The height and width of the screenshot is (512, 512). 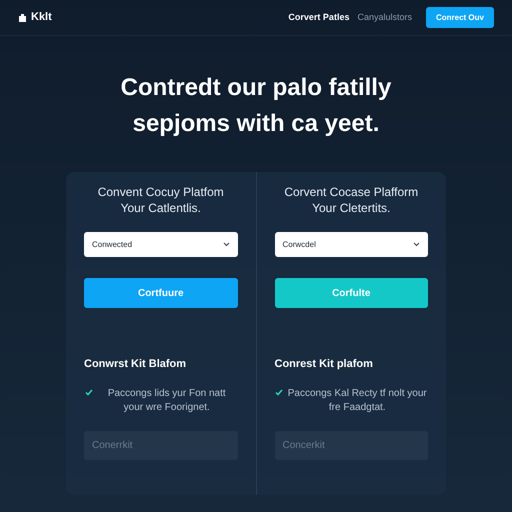 I want to click on select-value: Conwected, so click(x=112, y=244).